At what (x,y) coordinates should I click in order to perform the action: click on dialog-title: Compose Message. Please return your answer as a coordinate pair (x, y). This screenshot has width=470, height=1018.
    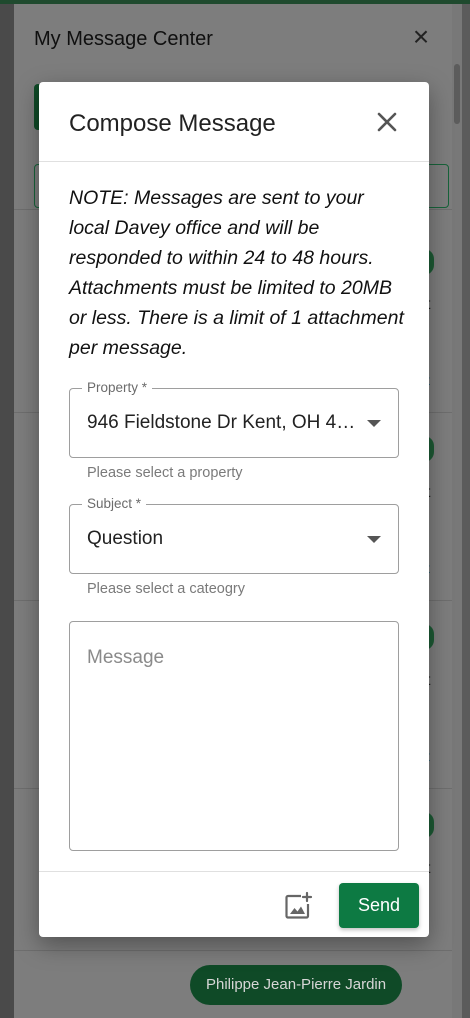
    Looking at the image, I should click on (172, 123).